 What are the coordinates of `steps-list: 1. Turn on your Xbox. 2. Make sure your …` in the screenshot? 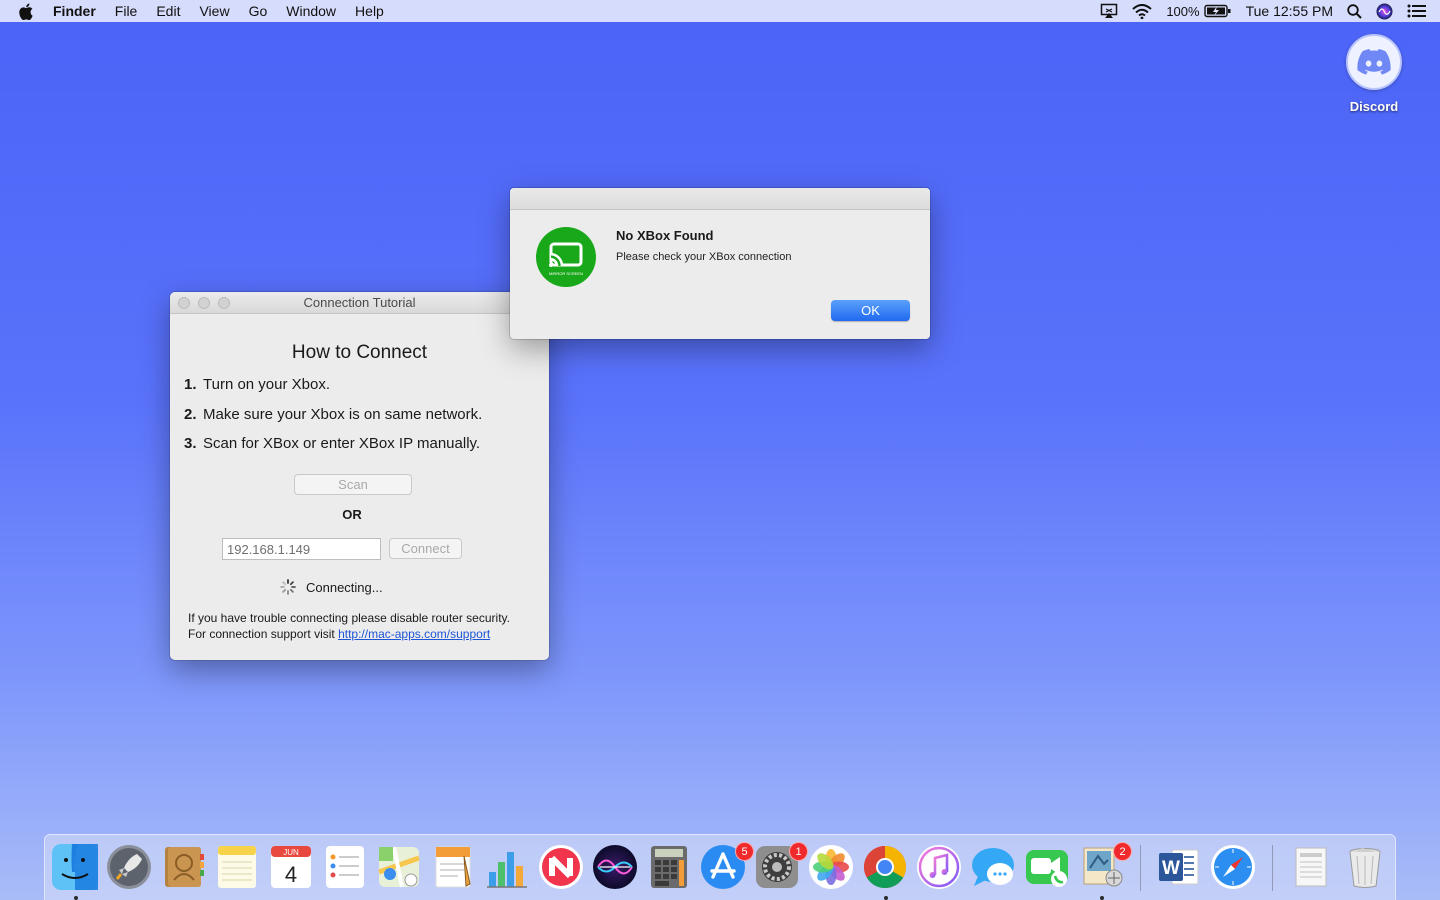 It's located at (366, 420).